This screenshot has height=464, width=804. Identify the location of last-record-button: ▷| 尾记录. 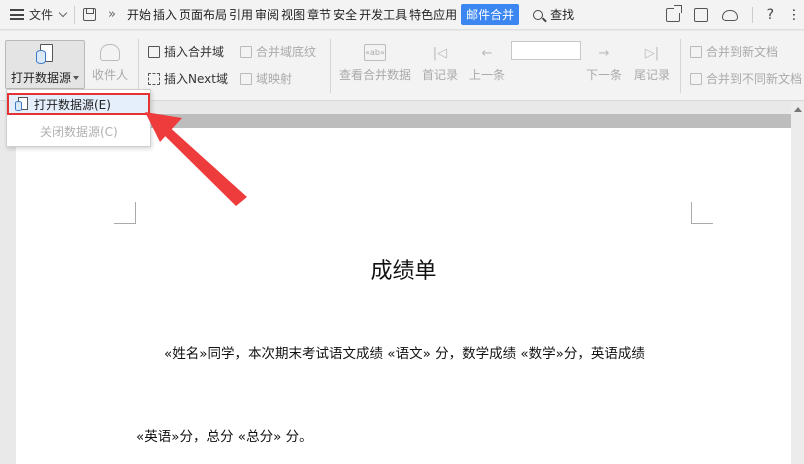
(652, 63).